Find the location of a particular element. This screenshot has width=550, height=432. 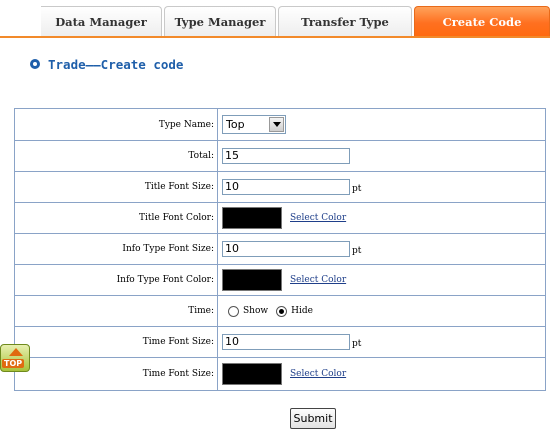

time-show-label: Show is located at coordinates (256, 311).